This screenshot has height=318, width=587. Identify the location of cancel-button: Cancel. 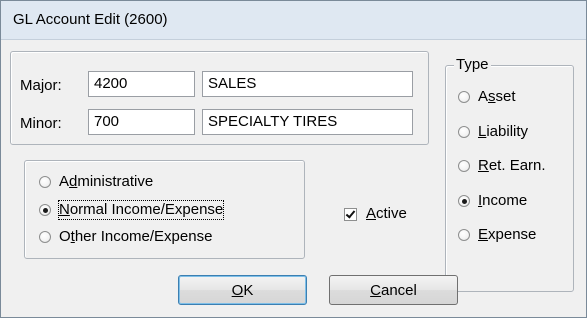
(393, 290).